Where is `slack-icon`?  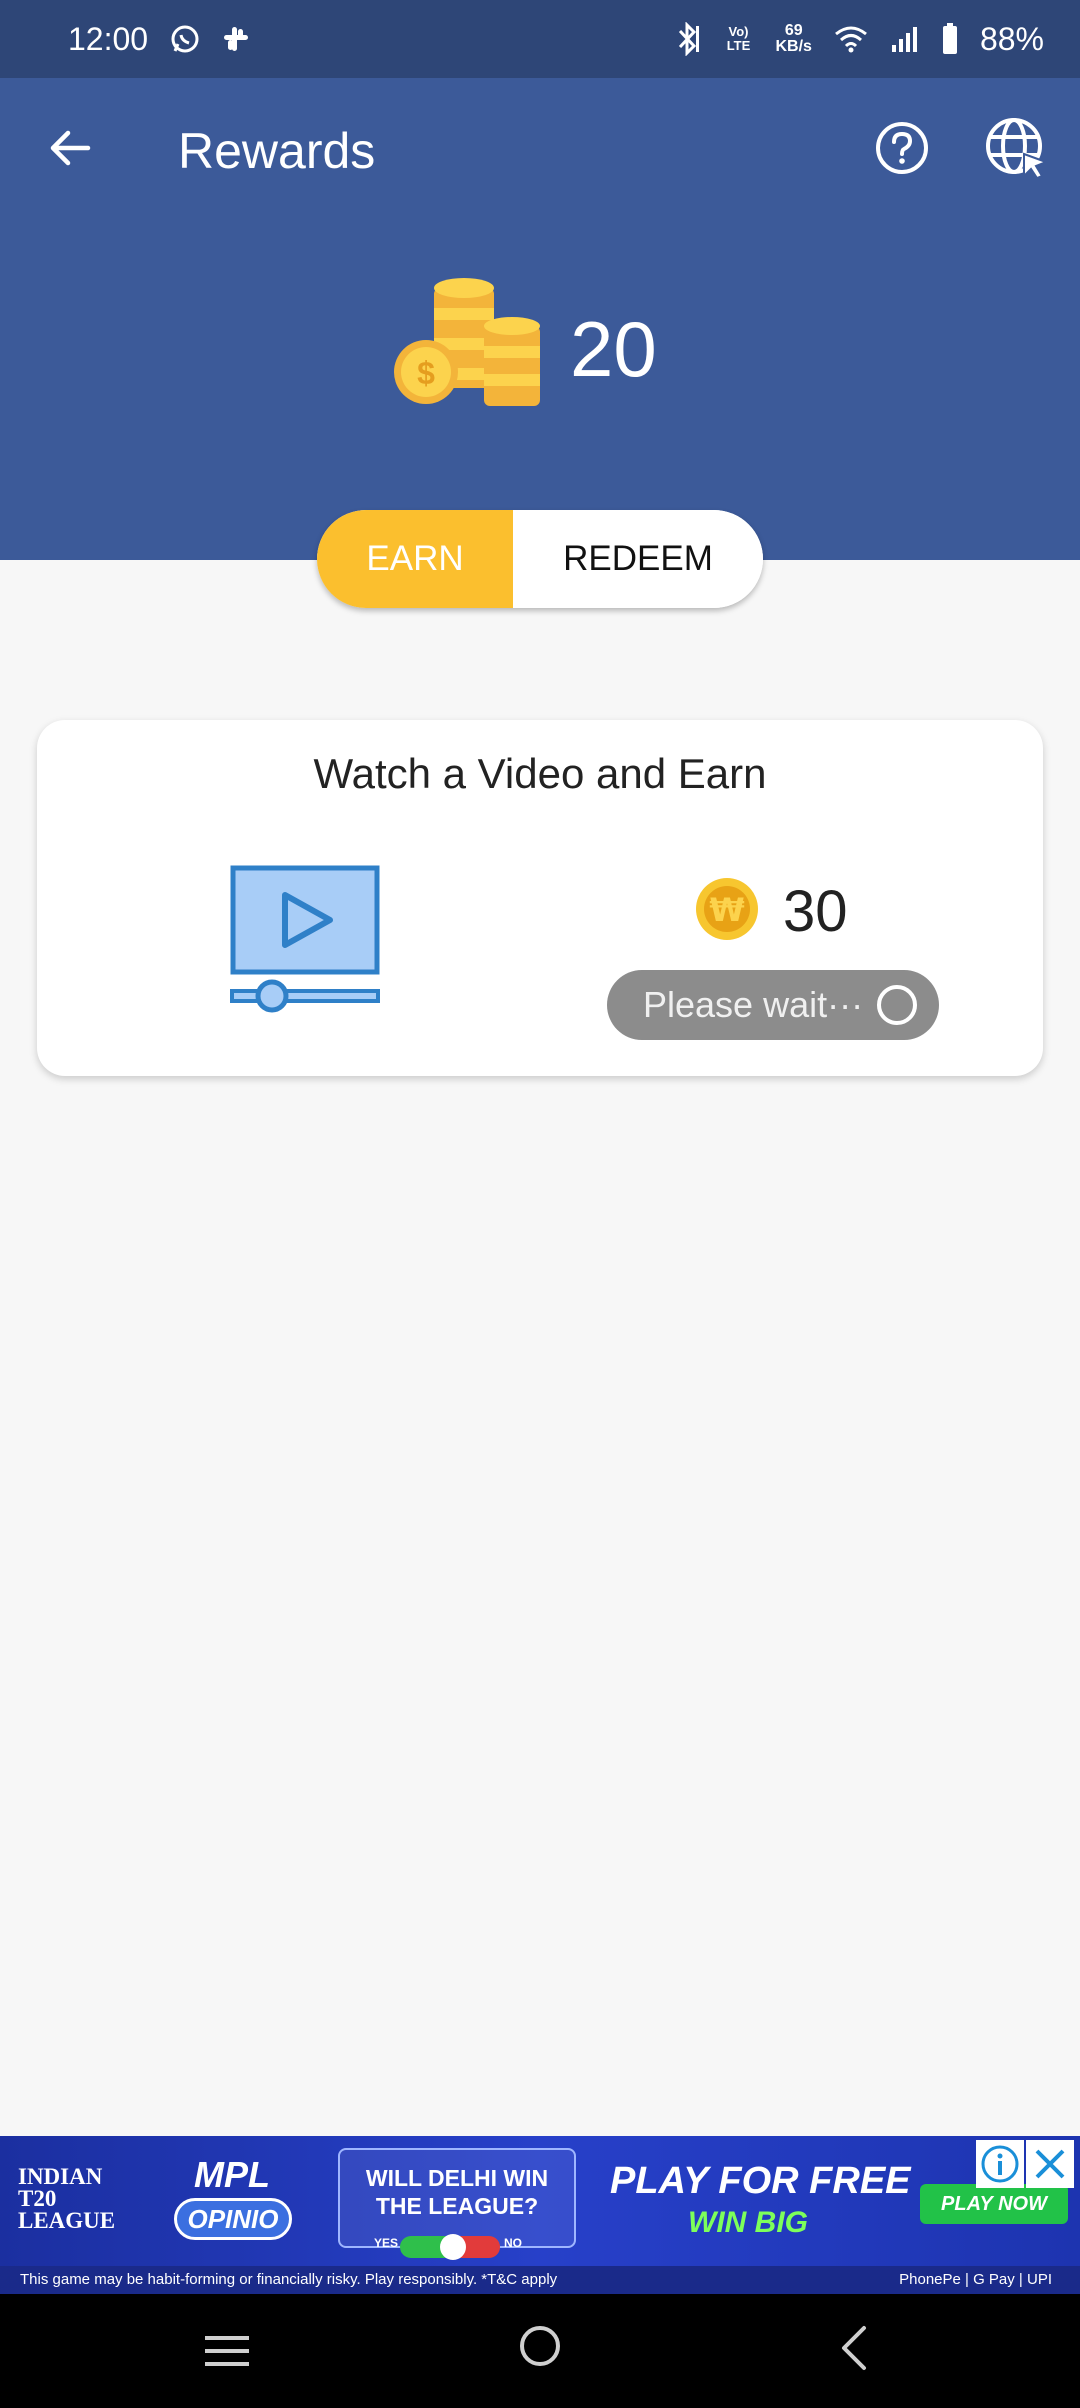
slack-icon is located at coordinates (236, 39).